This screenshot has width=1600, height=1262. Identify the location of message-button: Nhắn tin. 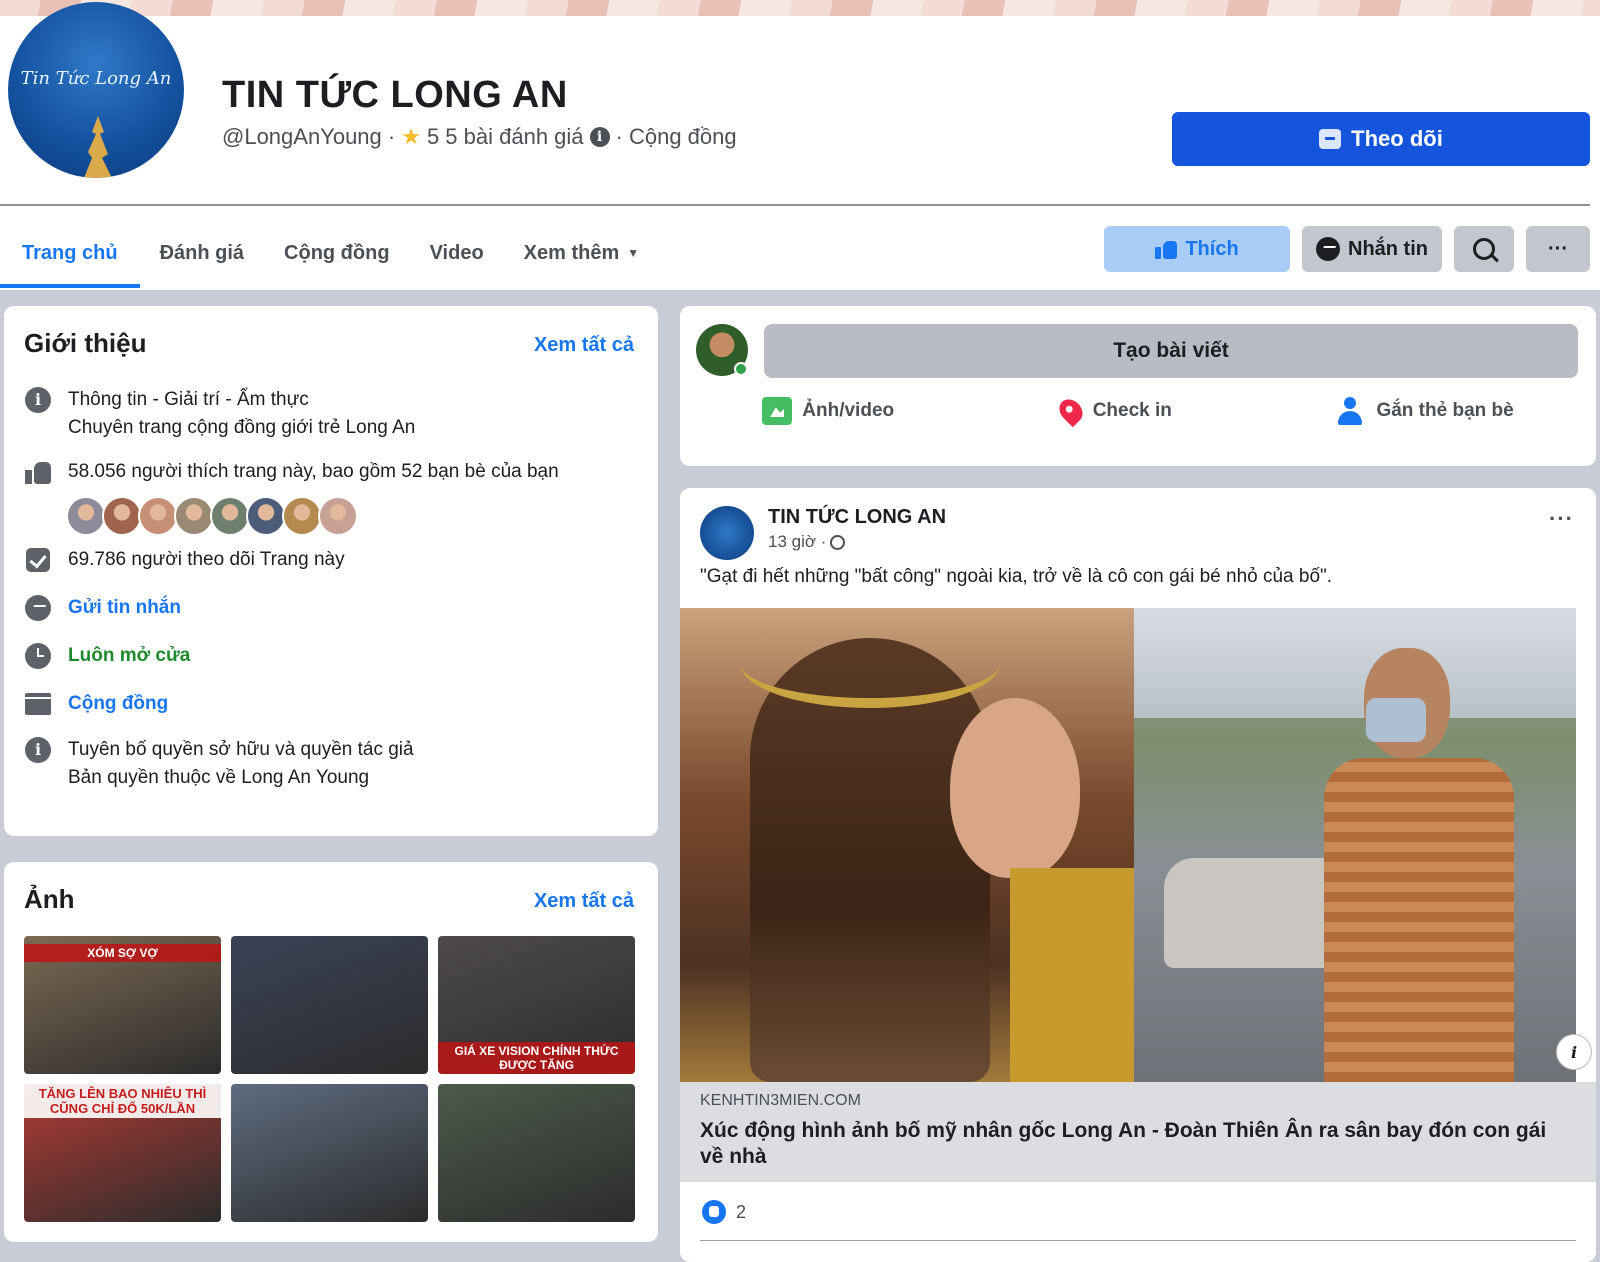
(1372, 249).